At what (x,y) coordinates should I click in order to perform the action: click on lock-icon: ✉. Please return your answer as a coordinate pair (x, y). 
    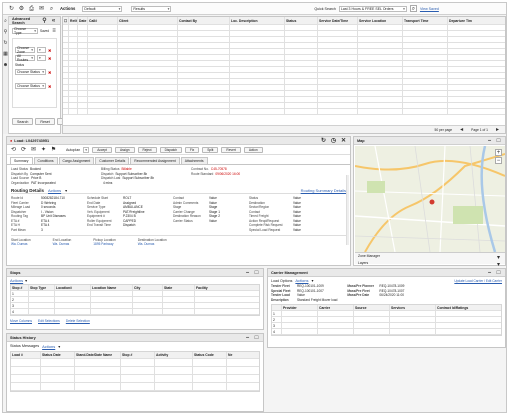
    Looking at the image, I should click on (33, 149).